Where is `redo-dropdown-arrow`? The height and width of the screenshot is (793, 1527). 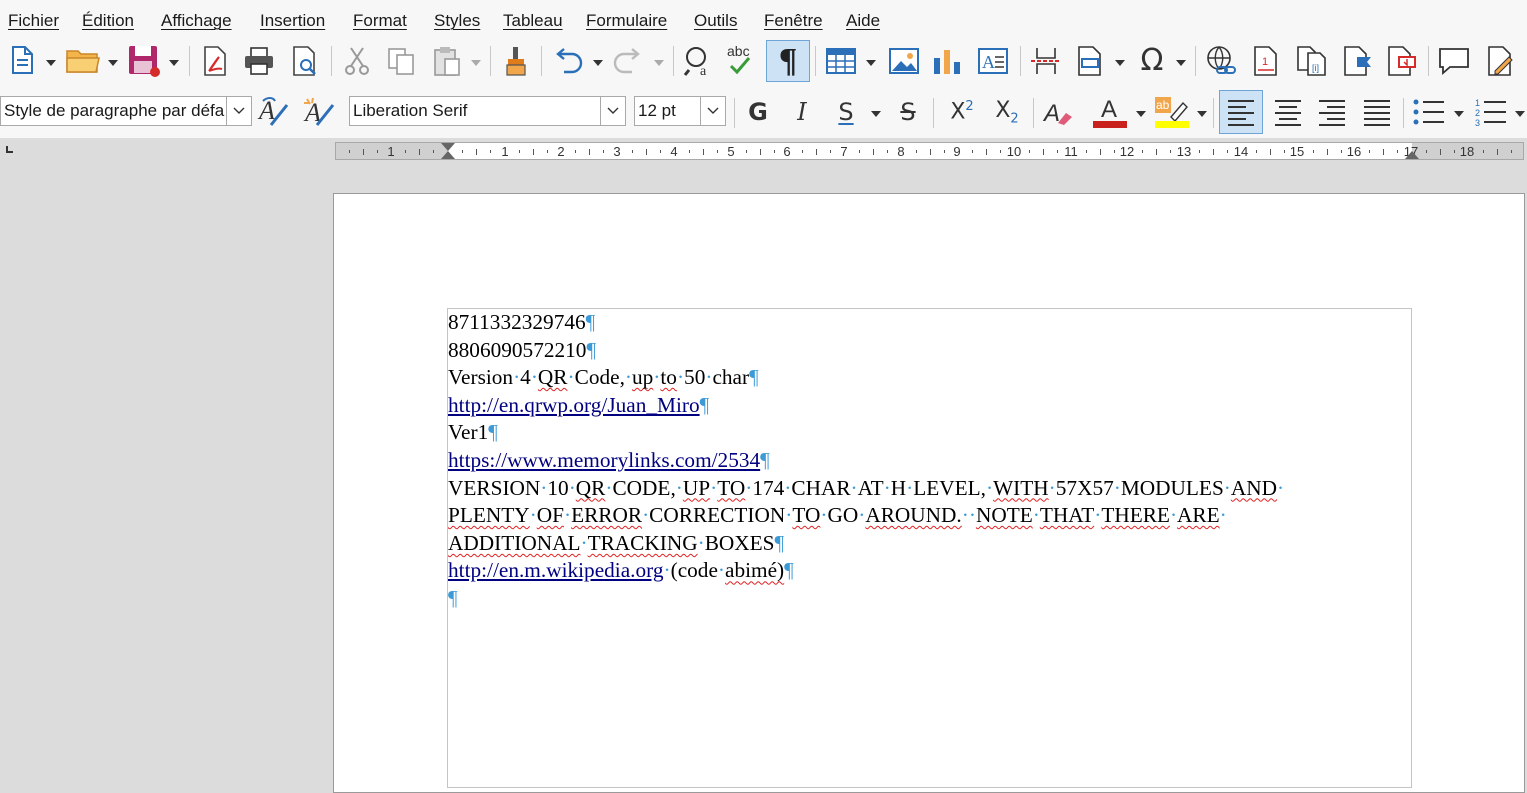
redo-dropdown-arrow is located at coordinates (659, 63).